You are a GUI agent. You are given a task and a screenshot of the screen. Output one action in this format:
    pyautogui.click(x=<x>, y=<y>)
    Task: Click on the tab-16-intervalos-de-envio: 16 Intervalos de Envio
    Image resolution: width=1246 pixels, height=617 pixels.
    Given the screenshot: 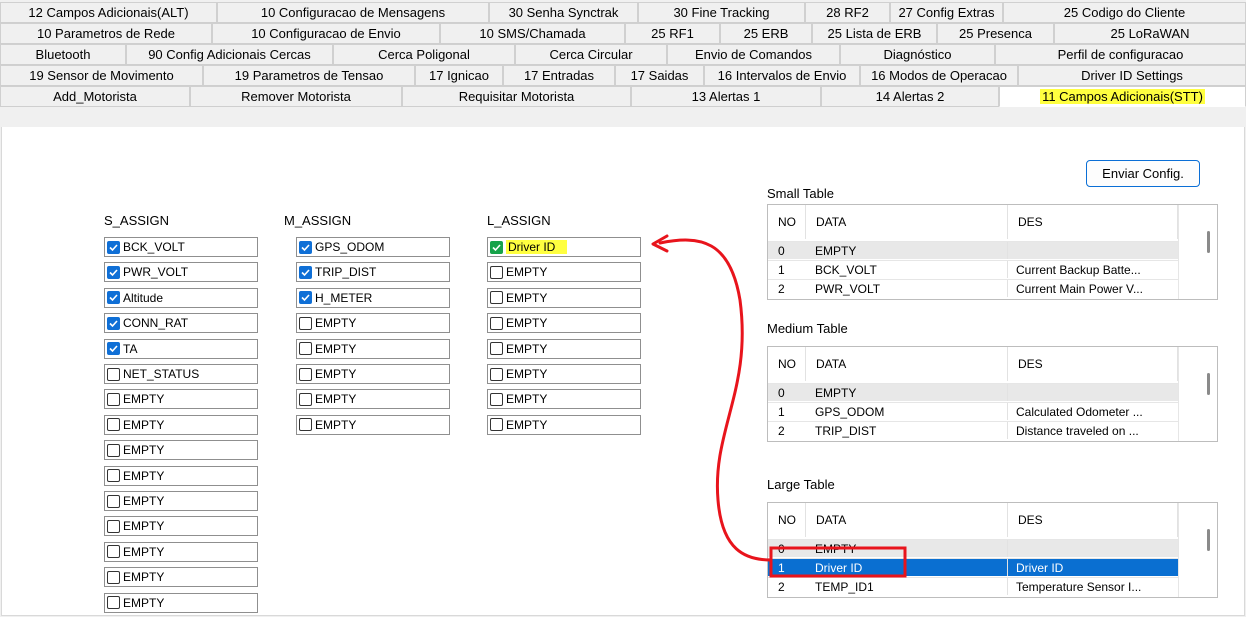 What is the action you would take?
    pyautogui.click(x=782, y=75)
    